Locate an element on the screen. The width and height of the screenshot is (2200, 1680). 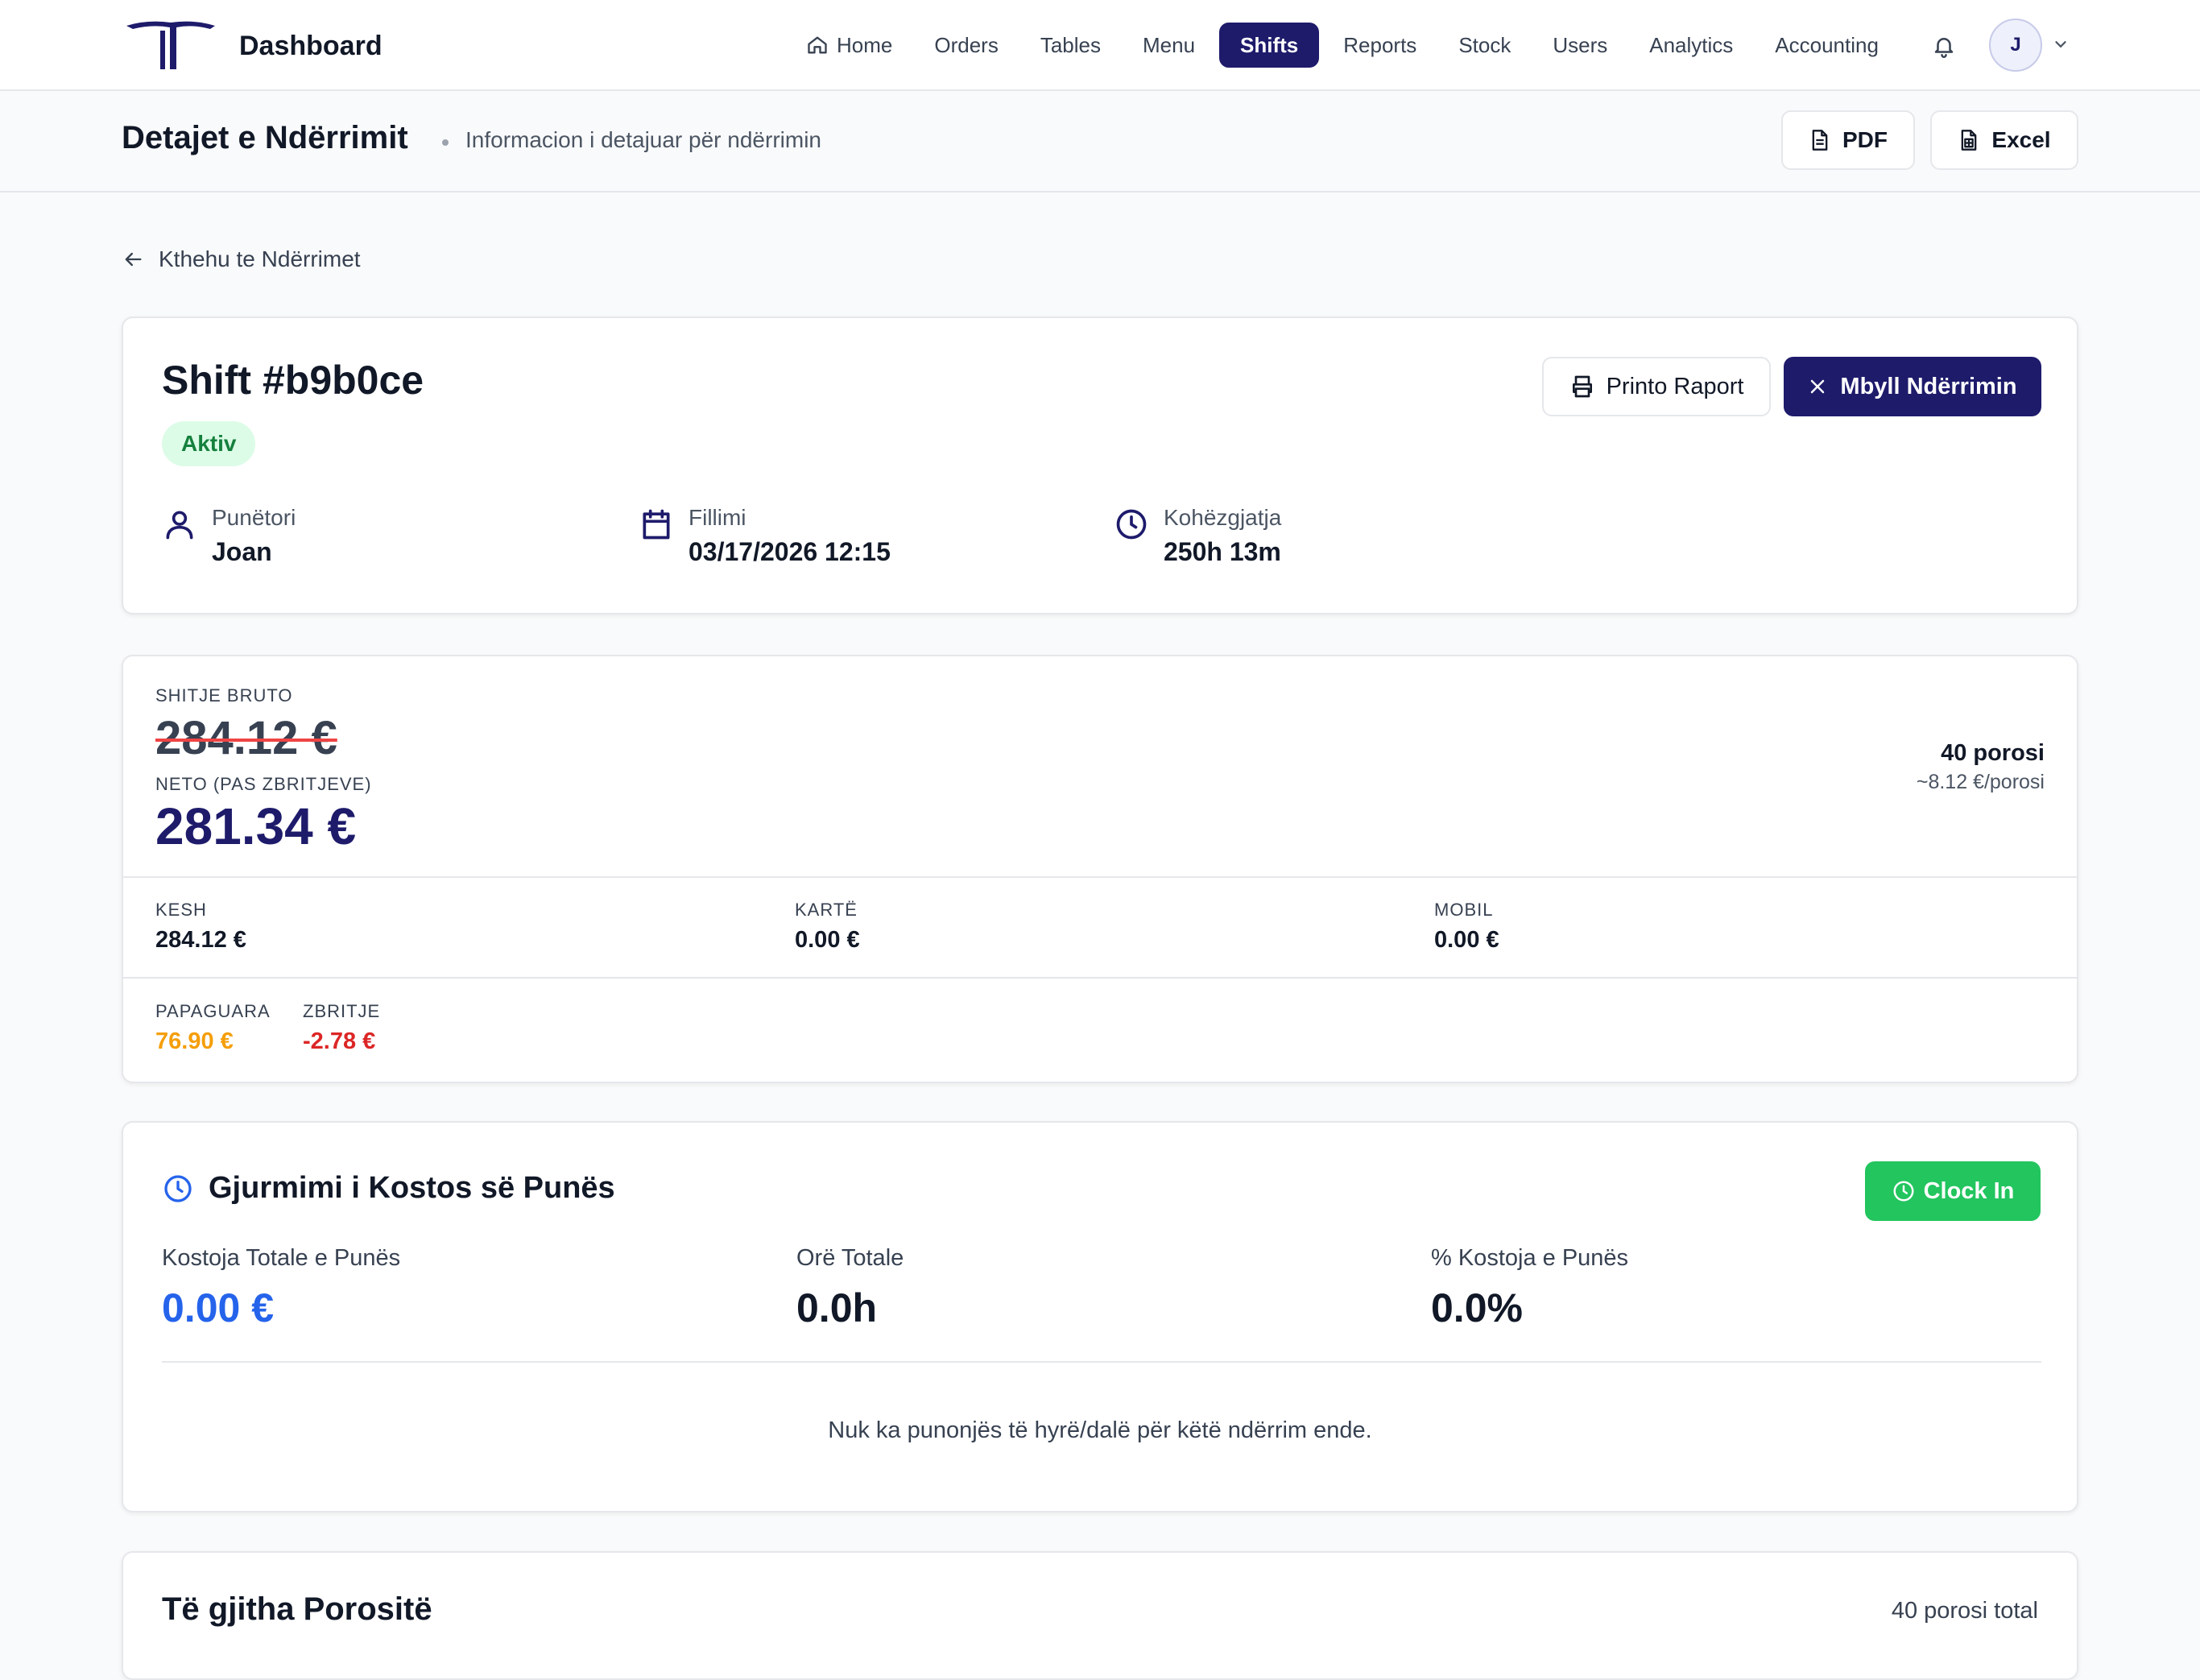
total-hours-value: 0.0h is located at coordinates (837, 1307).